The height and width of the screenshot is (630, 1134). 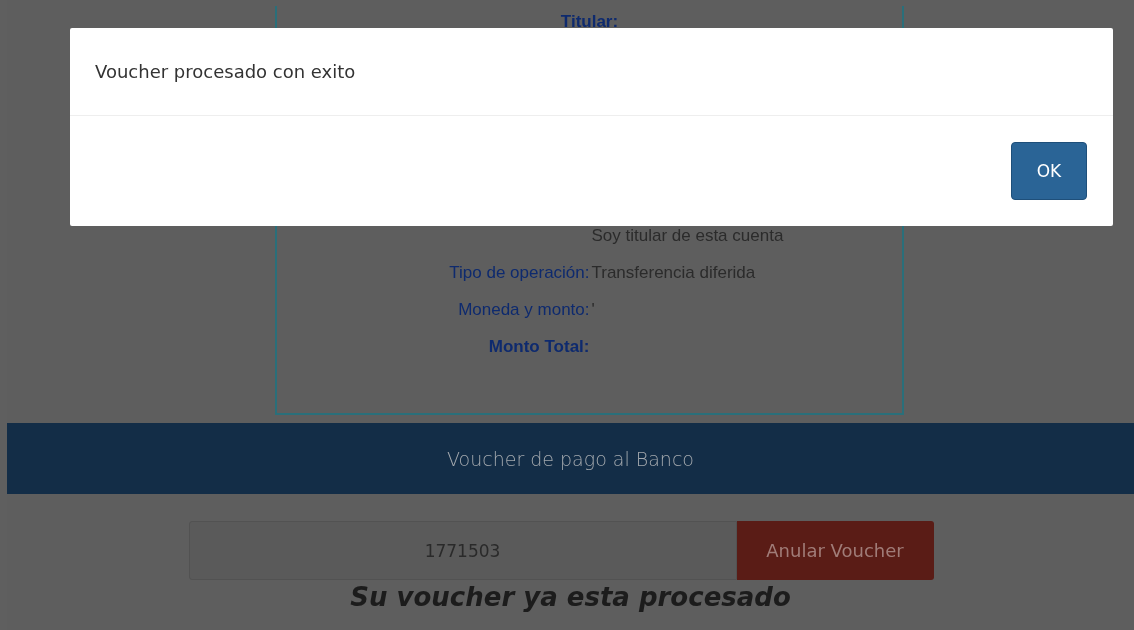 What do you see at coordinates (570, 458) in the screenshot?
I see `section-title: Voucher de pago al Banco` at bounding box center [570, 458].